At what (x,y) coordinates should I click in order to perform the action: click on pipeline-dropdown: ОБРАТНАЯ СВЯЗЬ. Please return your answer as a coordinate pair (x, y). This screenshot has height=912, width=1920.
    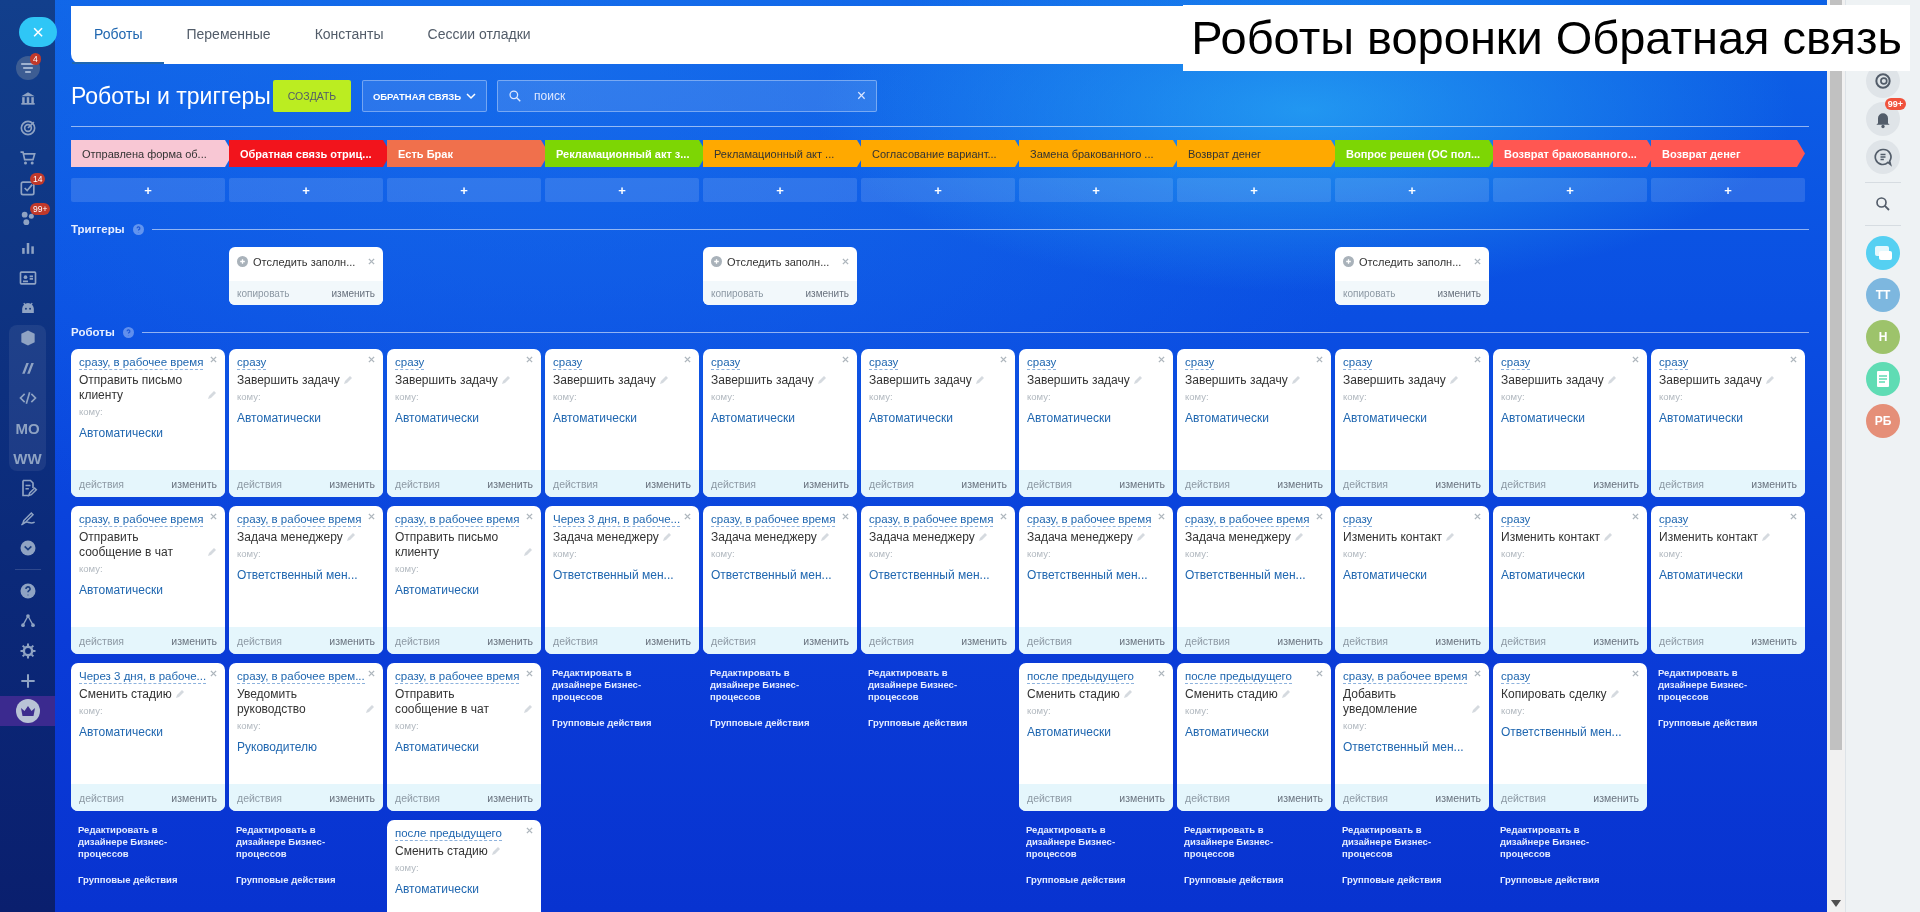
    Looking at the image, I should click on (424, 96).